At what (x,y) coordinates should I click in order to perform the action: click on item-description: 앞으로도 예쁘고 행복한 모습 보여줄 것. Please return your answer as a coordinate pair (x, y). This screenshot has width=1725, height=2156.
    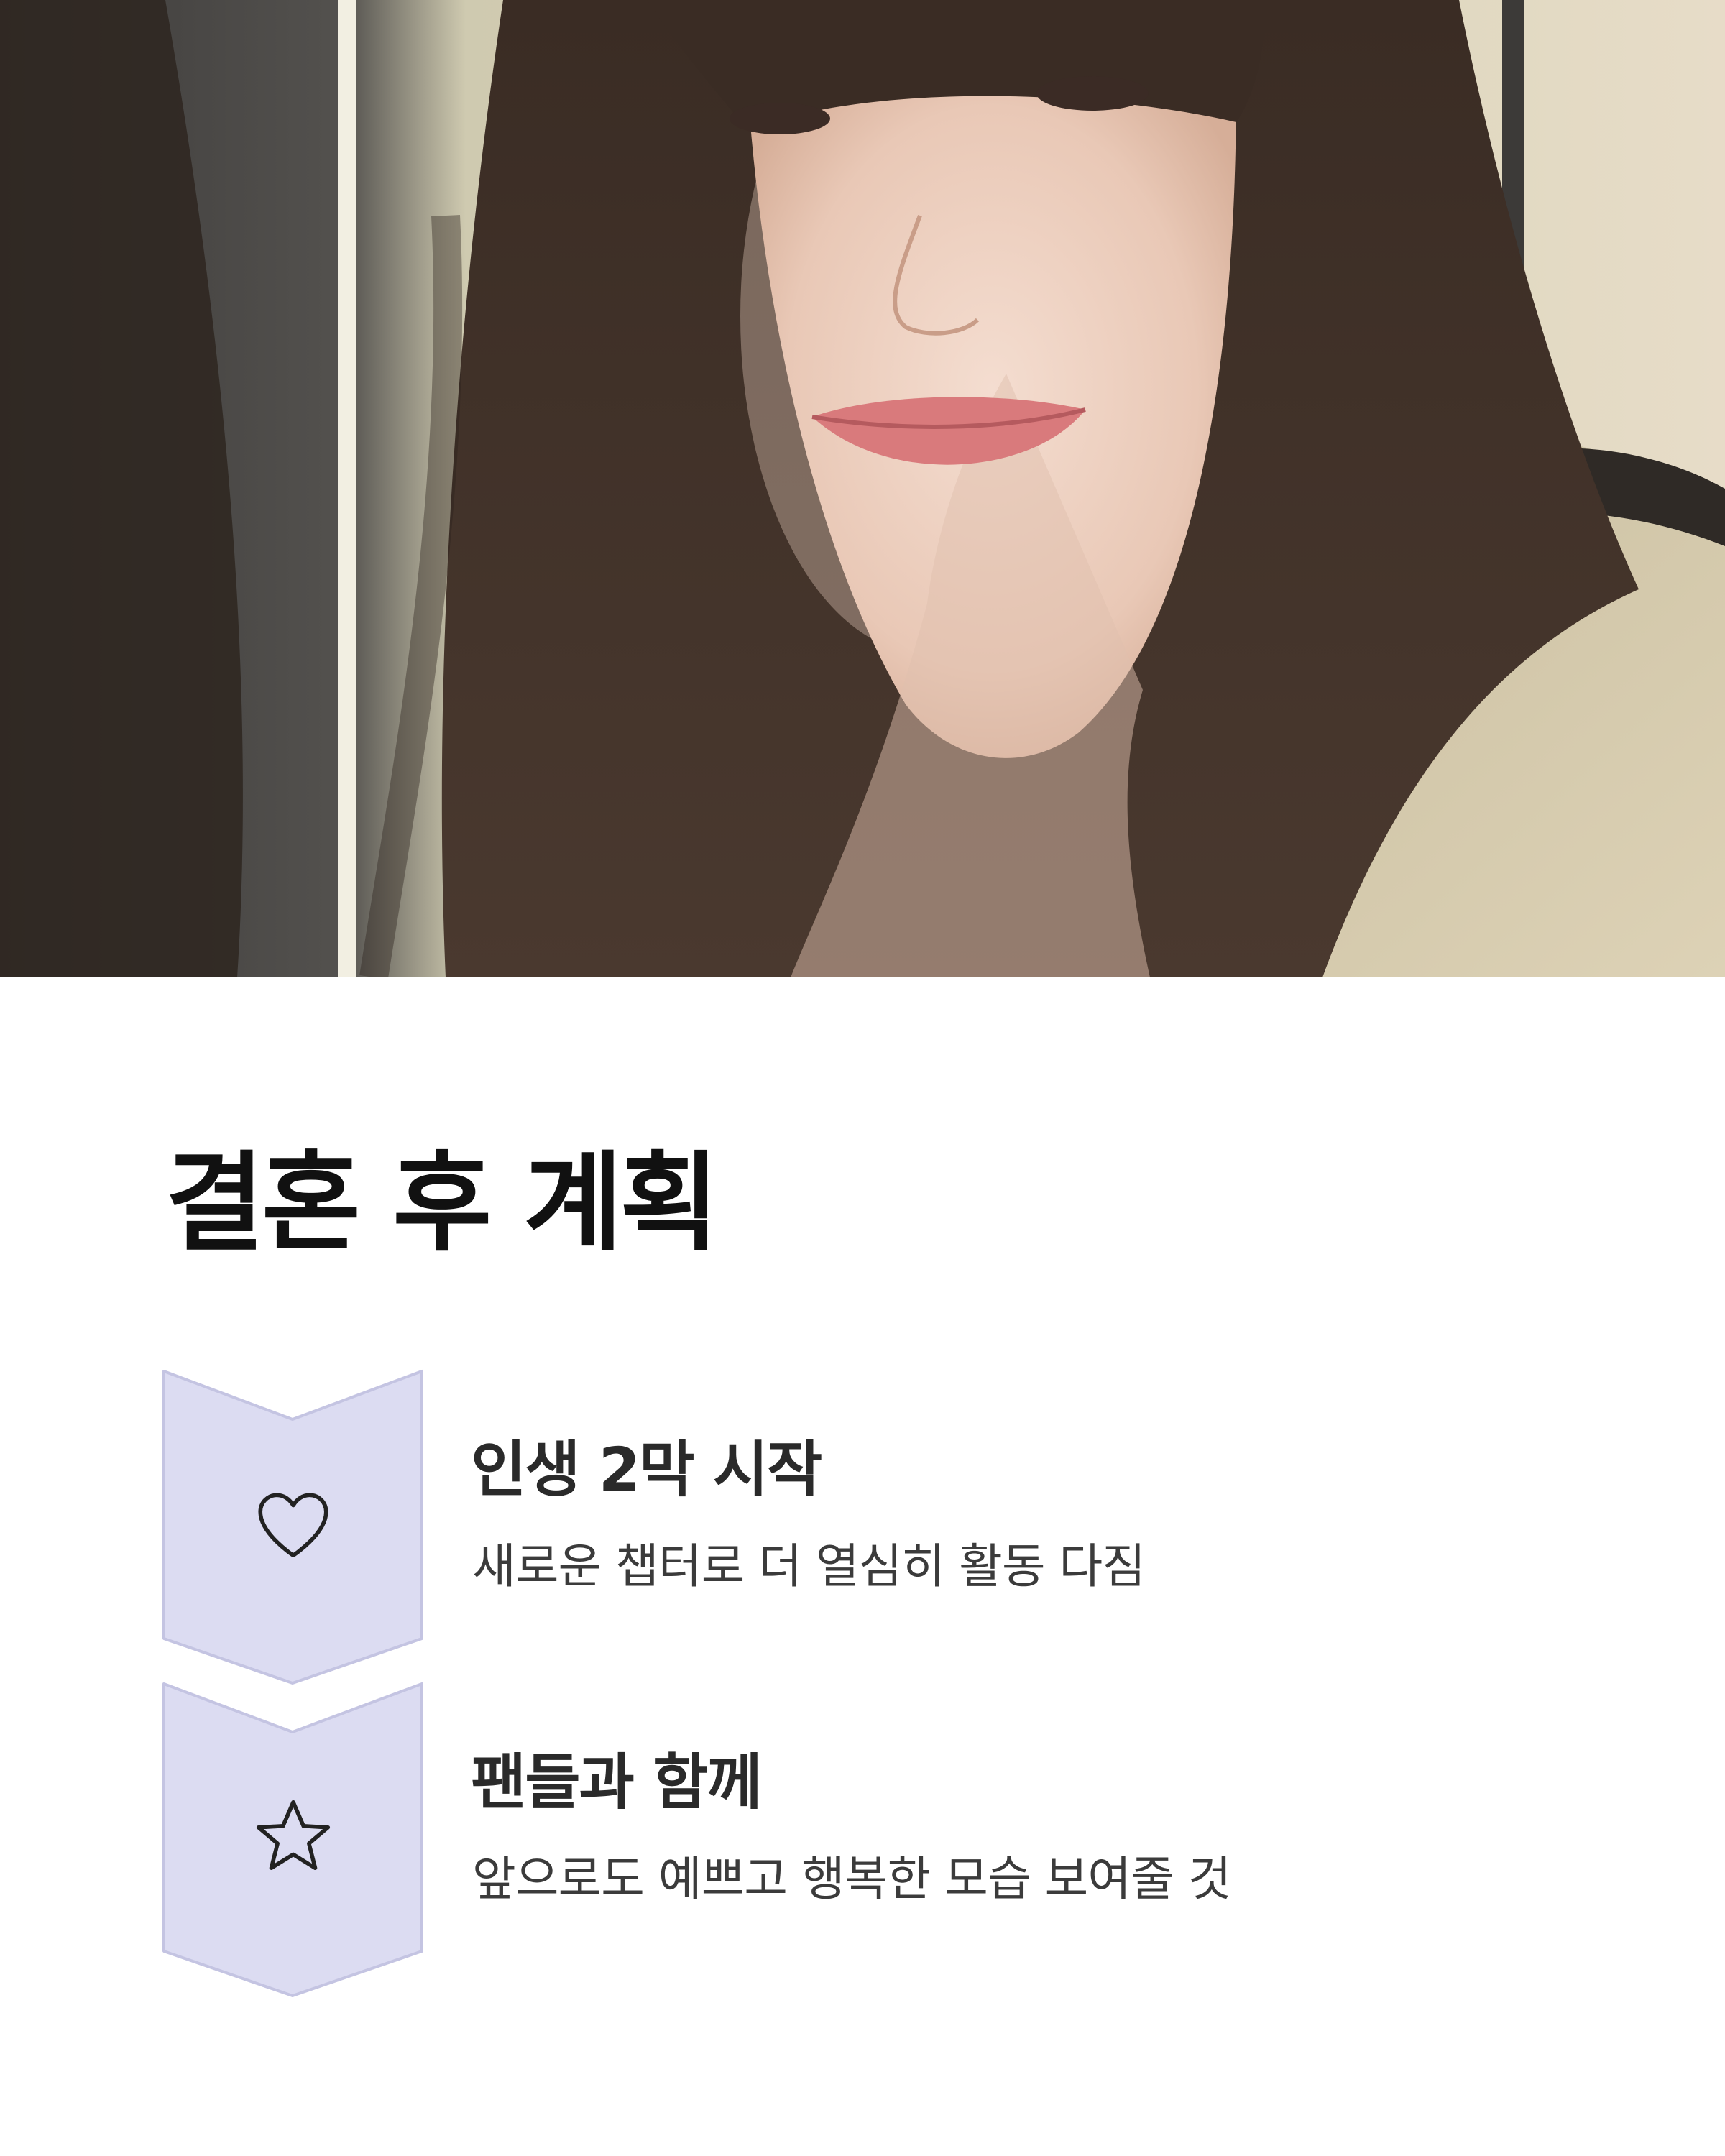
    Looking at the image, I should click on (851, 1879).